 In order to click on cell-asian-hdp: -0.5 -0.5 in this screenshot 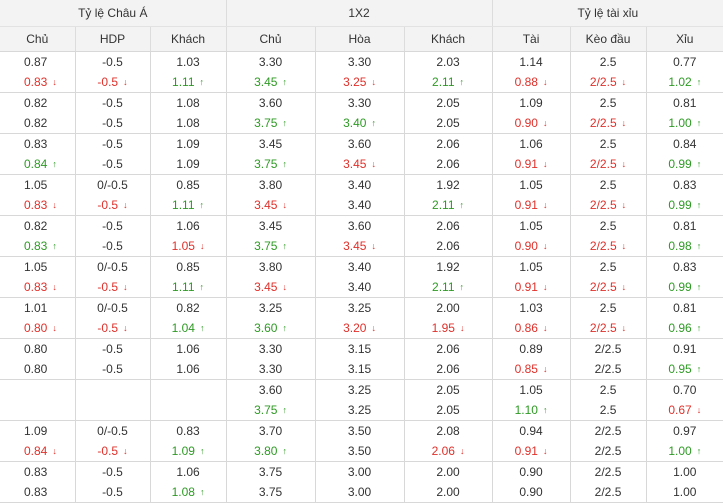, I will do `click(113, 236)`.